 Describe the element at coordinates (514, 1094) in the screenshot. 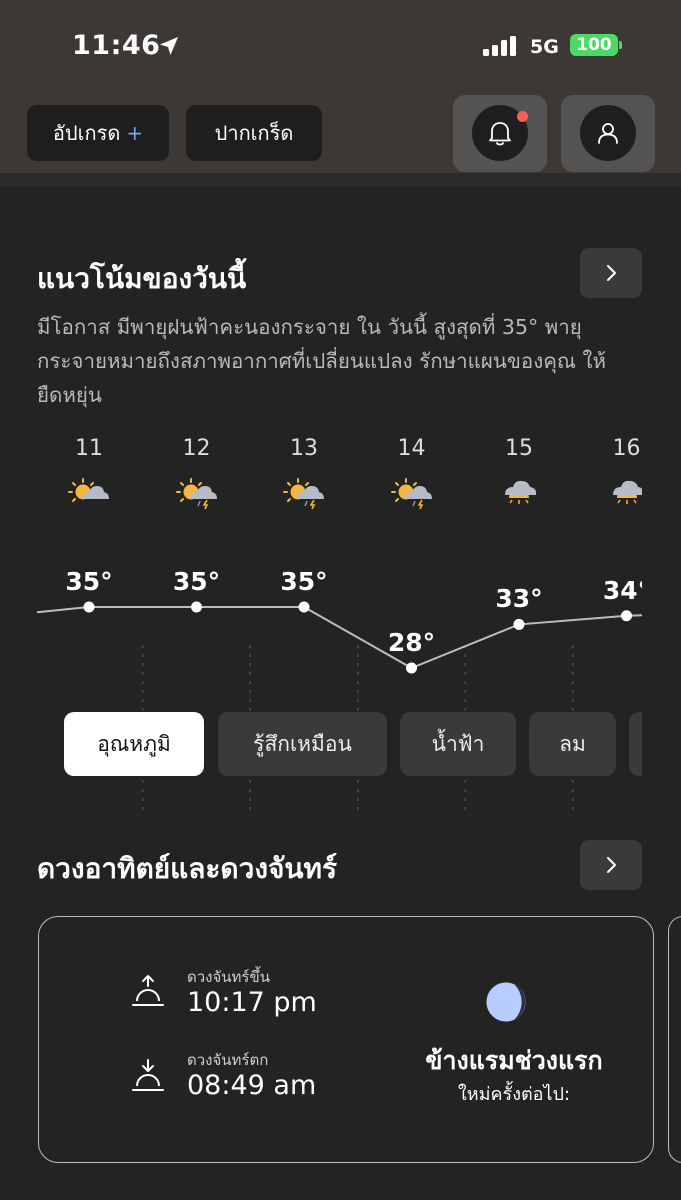

I see `next-new-moon-label: ใหม่ครั้งต่อไป:` at that location.